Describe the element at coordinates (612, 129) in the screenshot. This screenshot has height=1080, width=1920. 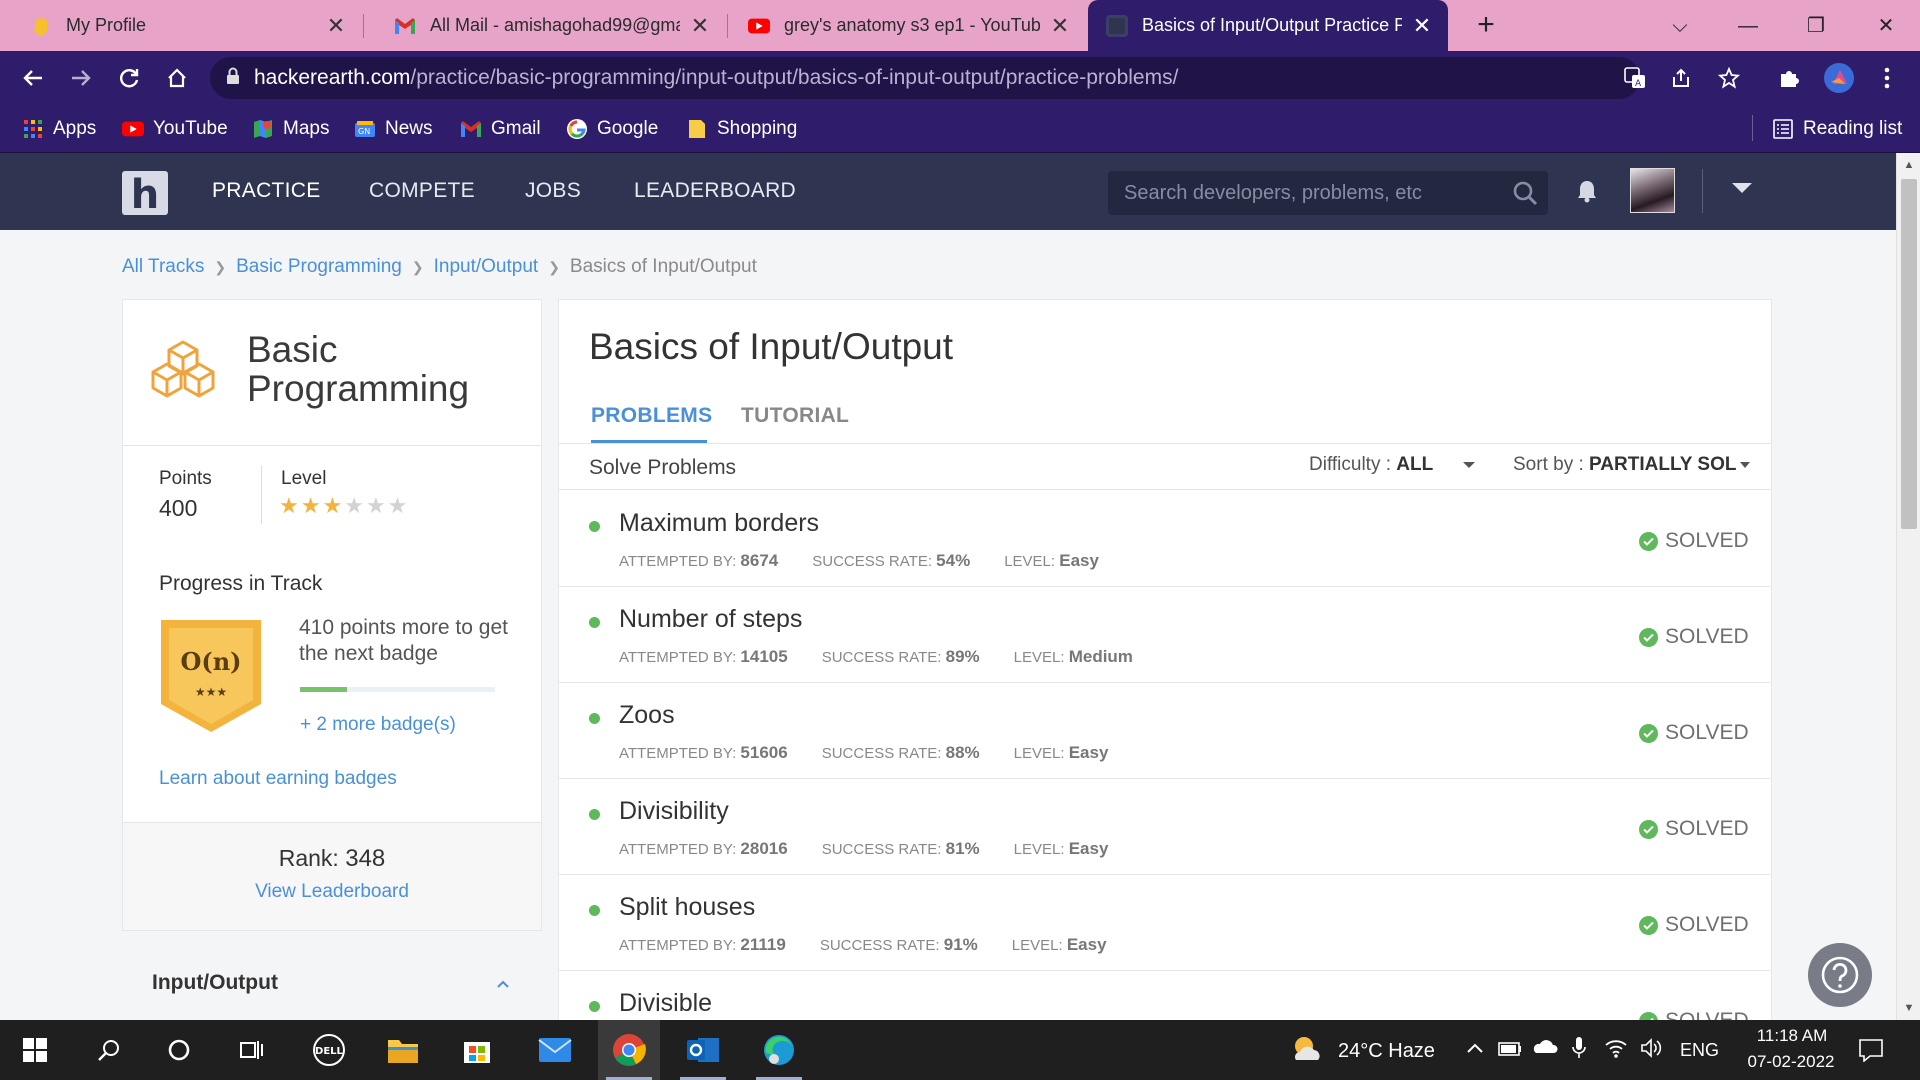
I see `bookmark-google: Google` at that location.